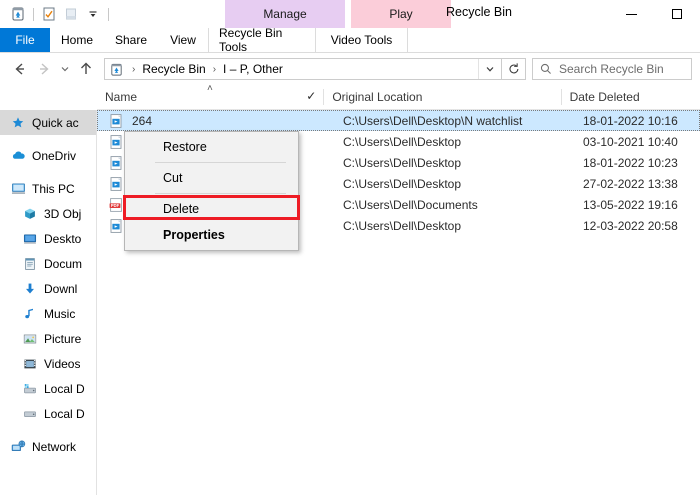 The width and height of the screenshot is (700, 501). I want to click on documents-icon, so click(30, 264).